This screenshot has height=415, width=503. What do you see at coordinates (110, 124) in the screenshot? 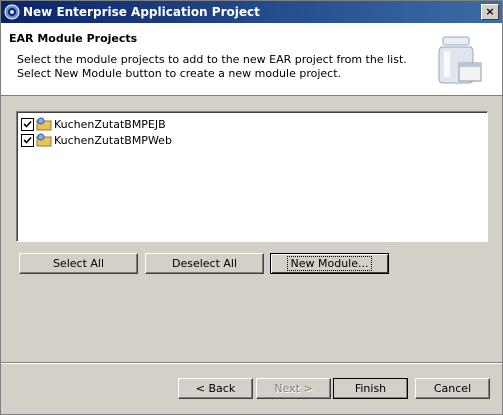
I see `module-label: KuchenZutatBMPEJB` at bounding box center [110, 124].